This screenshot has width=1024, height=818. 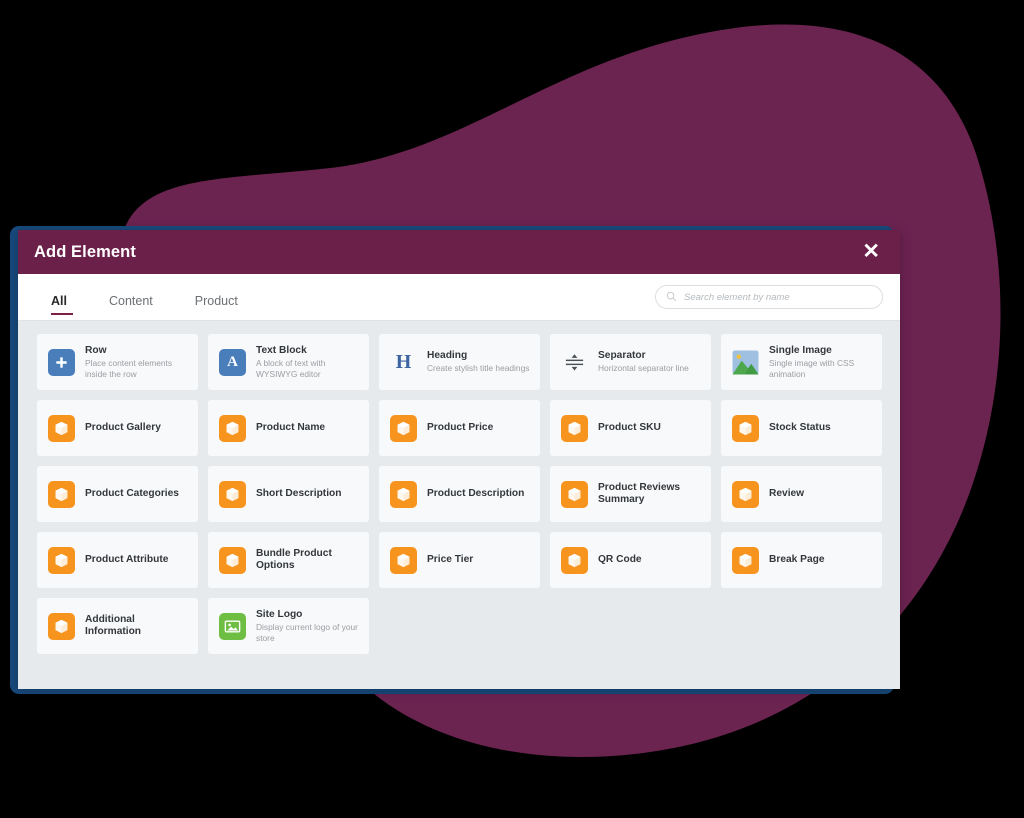 I want to click on element-card-title: Product Categories, so click(x=132, y=493).